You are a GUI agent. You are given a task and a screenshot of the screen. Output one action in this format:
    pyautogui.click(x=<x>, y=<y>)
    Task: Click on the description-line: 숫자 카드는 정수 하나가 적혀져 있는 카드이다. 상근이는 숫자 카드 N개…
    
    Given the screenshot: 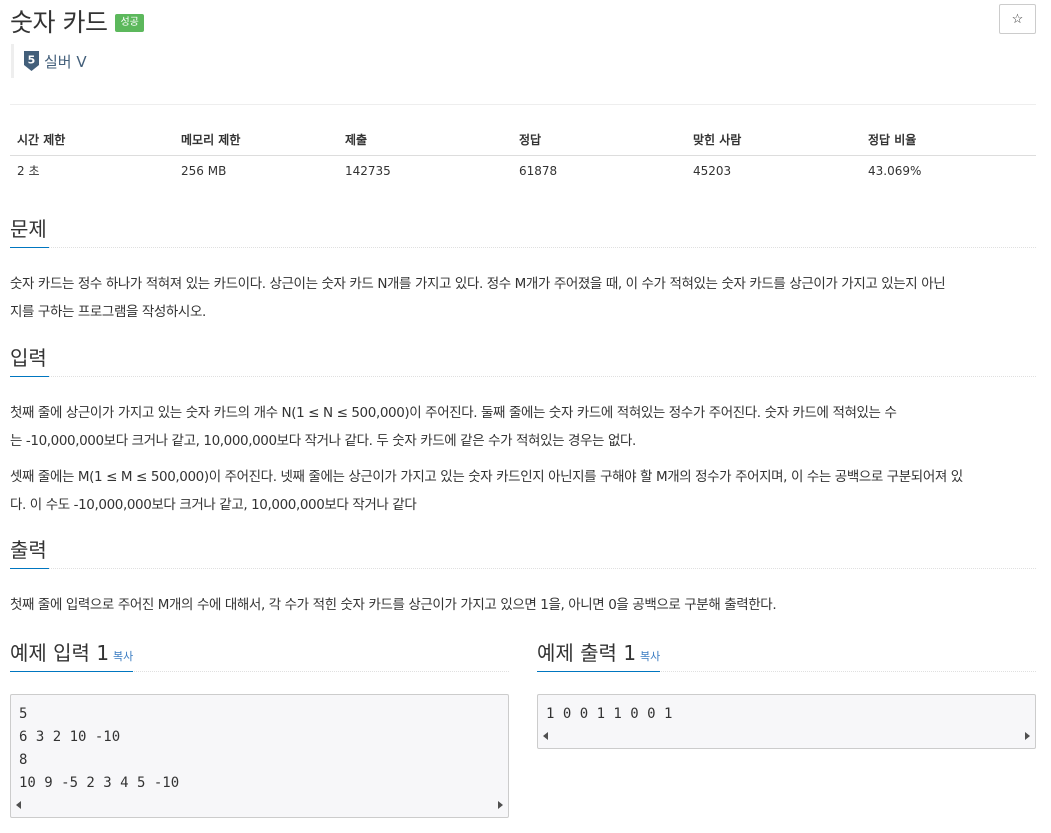 What is the action you would take?
    pyautogui.click(x=478, y=284)
    